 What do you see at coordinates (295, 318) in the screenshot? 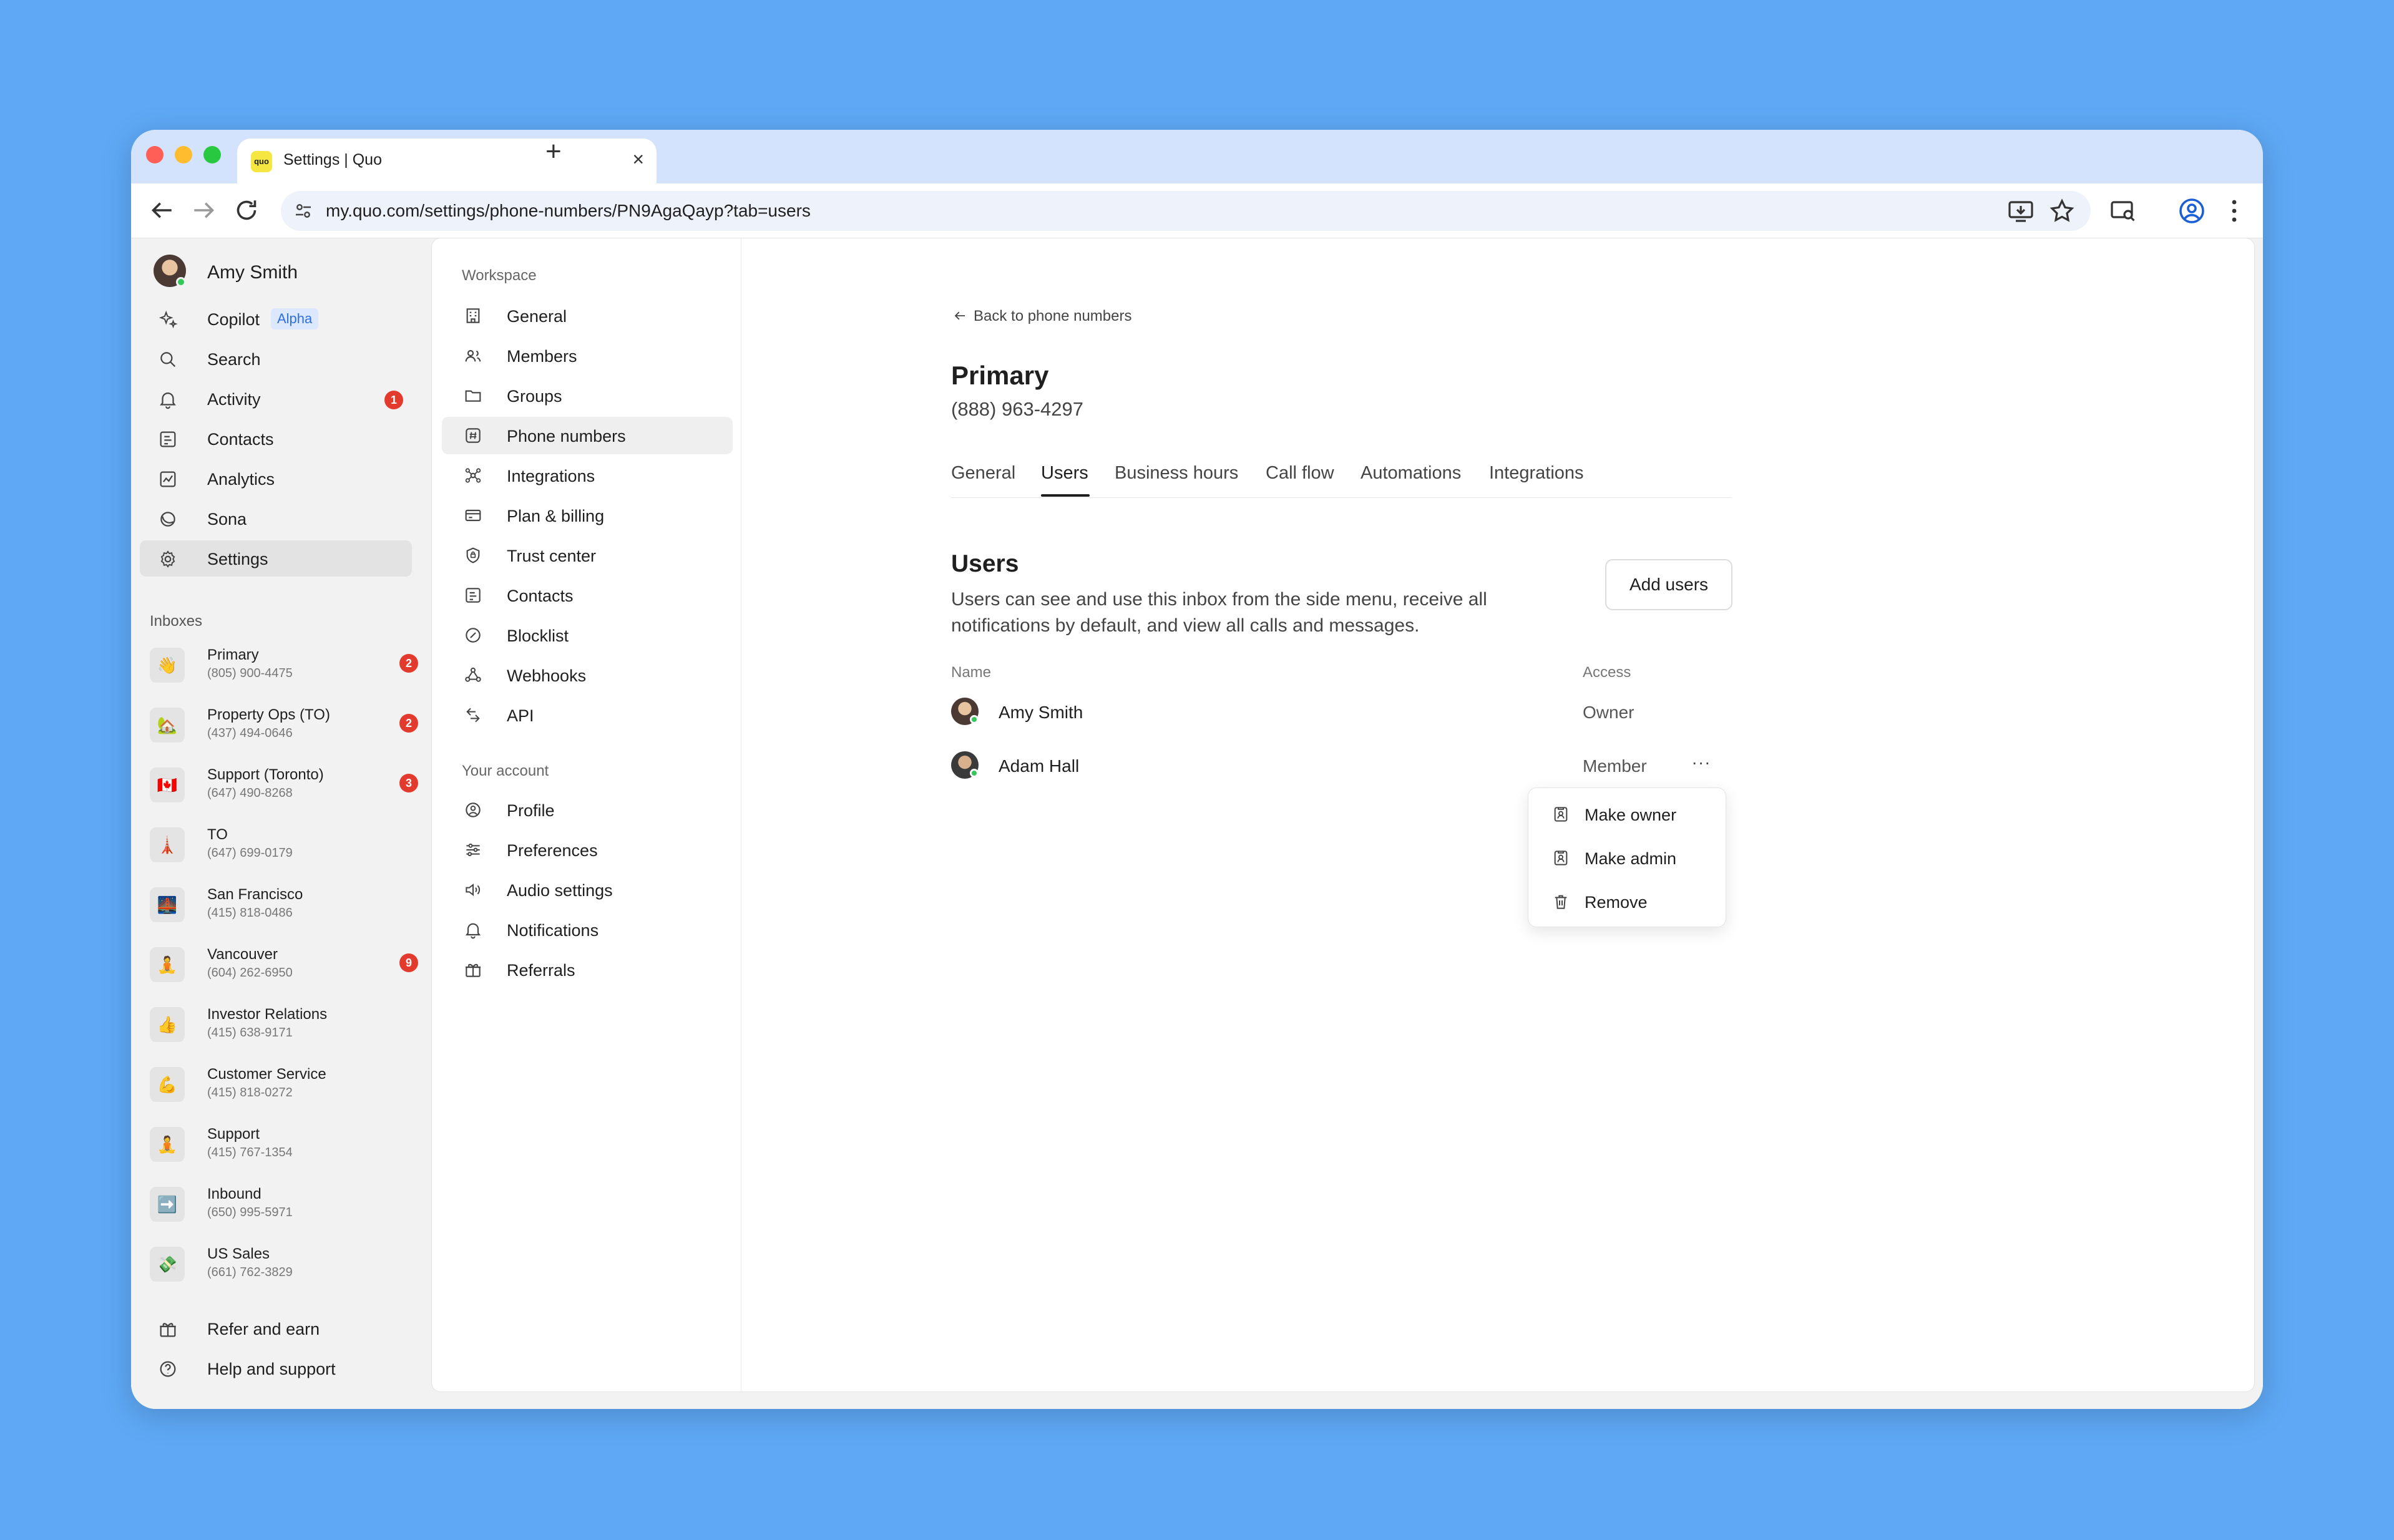
I see `alpha-badge: Alpha` at bounding box center [295, 318].